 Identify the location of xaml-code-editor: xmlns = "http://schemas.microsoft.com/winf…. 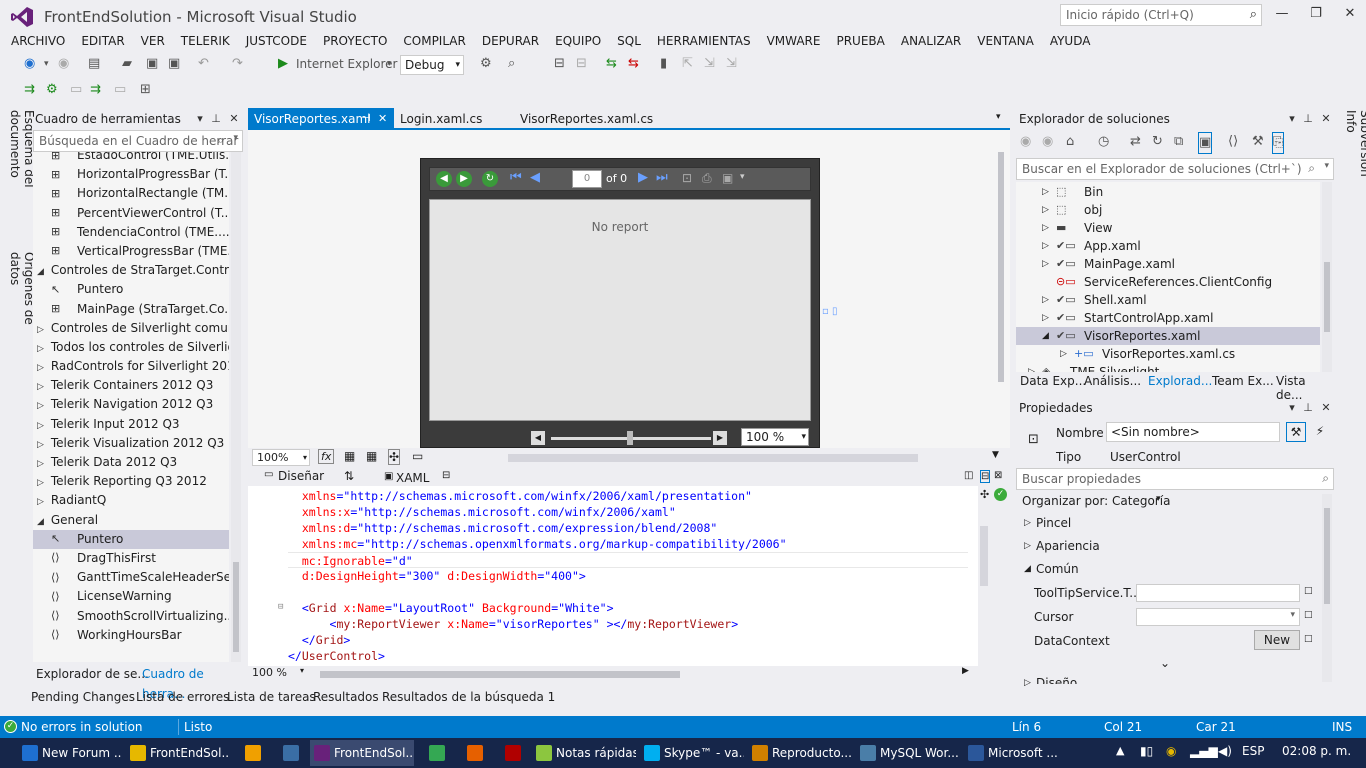
(613, 576).